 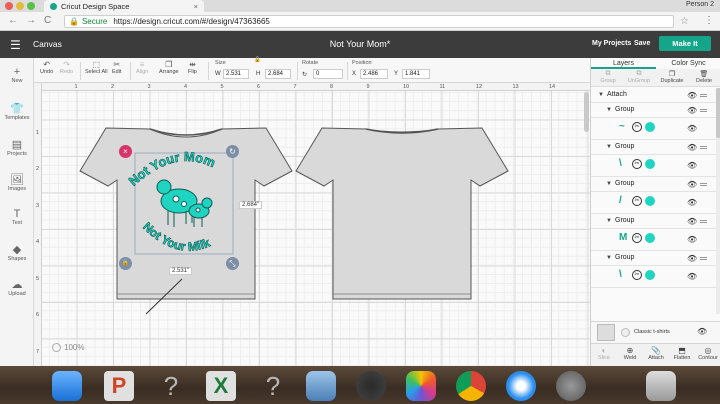 What do you see at coordinates (31, 20) in the screenshot?
I see `forward-icon: →` at bounding box center [31, 20].